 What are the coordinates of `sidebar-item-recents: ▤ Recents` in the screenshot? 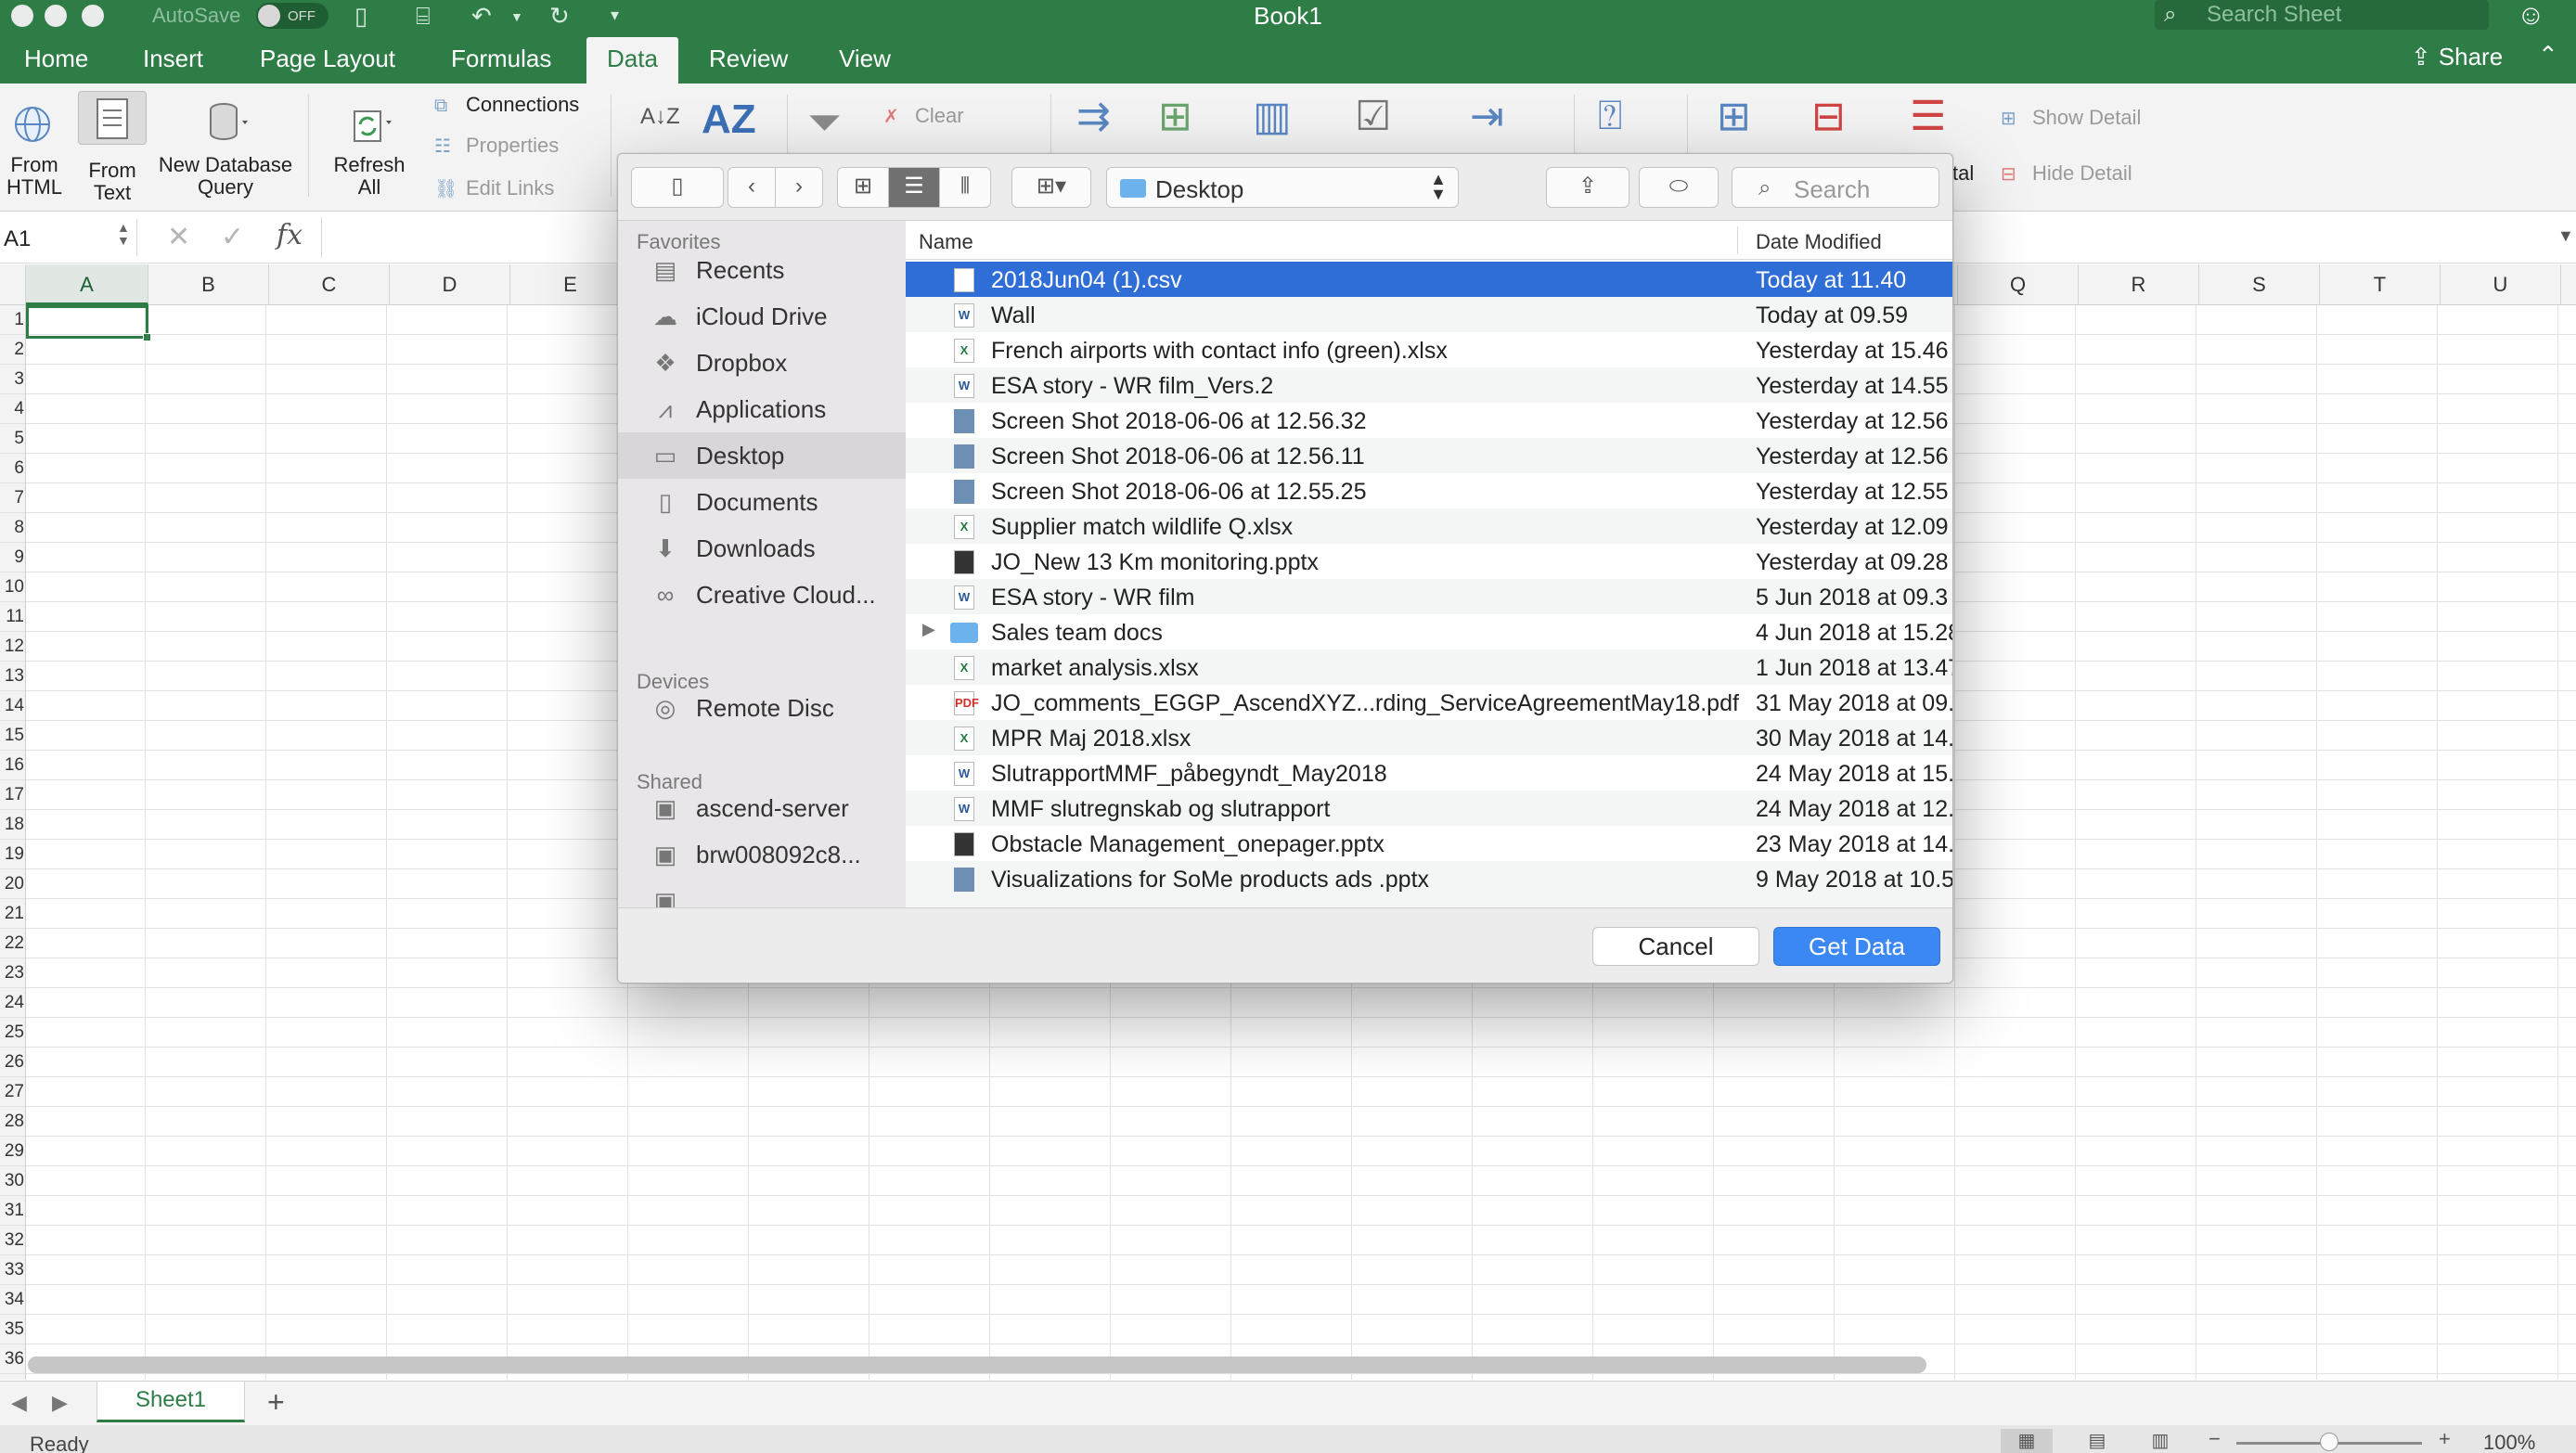 It's located at (762, 270).